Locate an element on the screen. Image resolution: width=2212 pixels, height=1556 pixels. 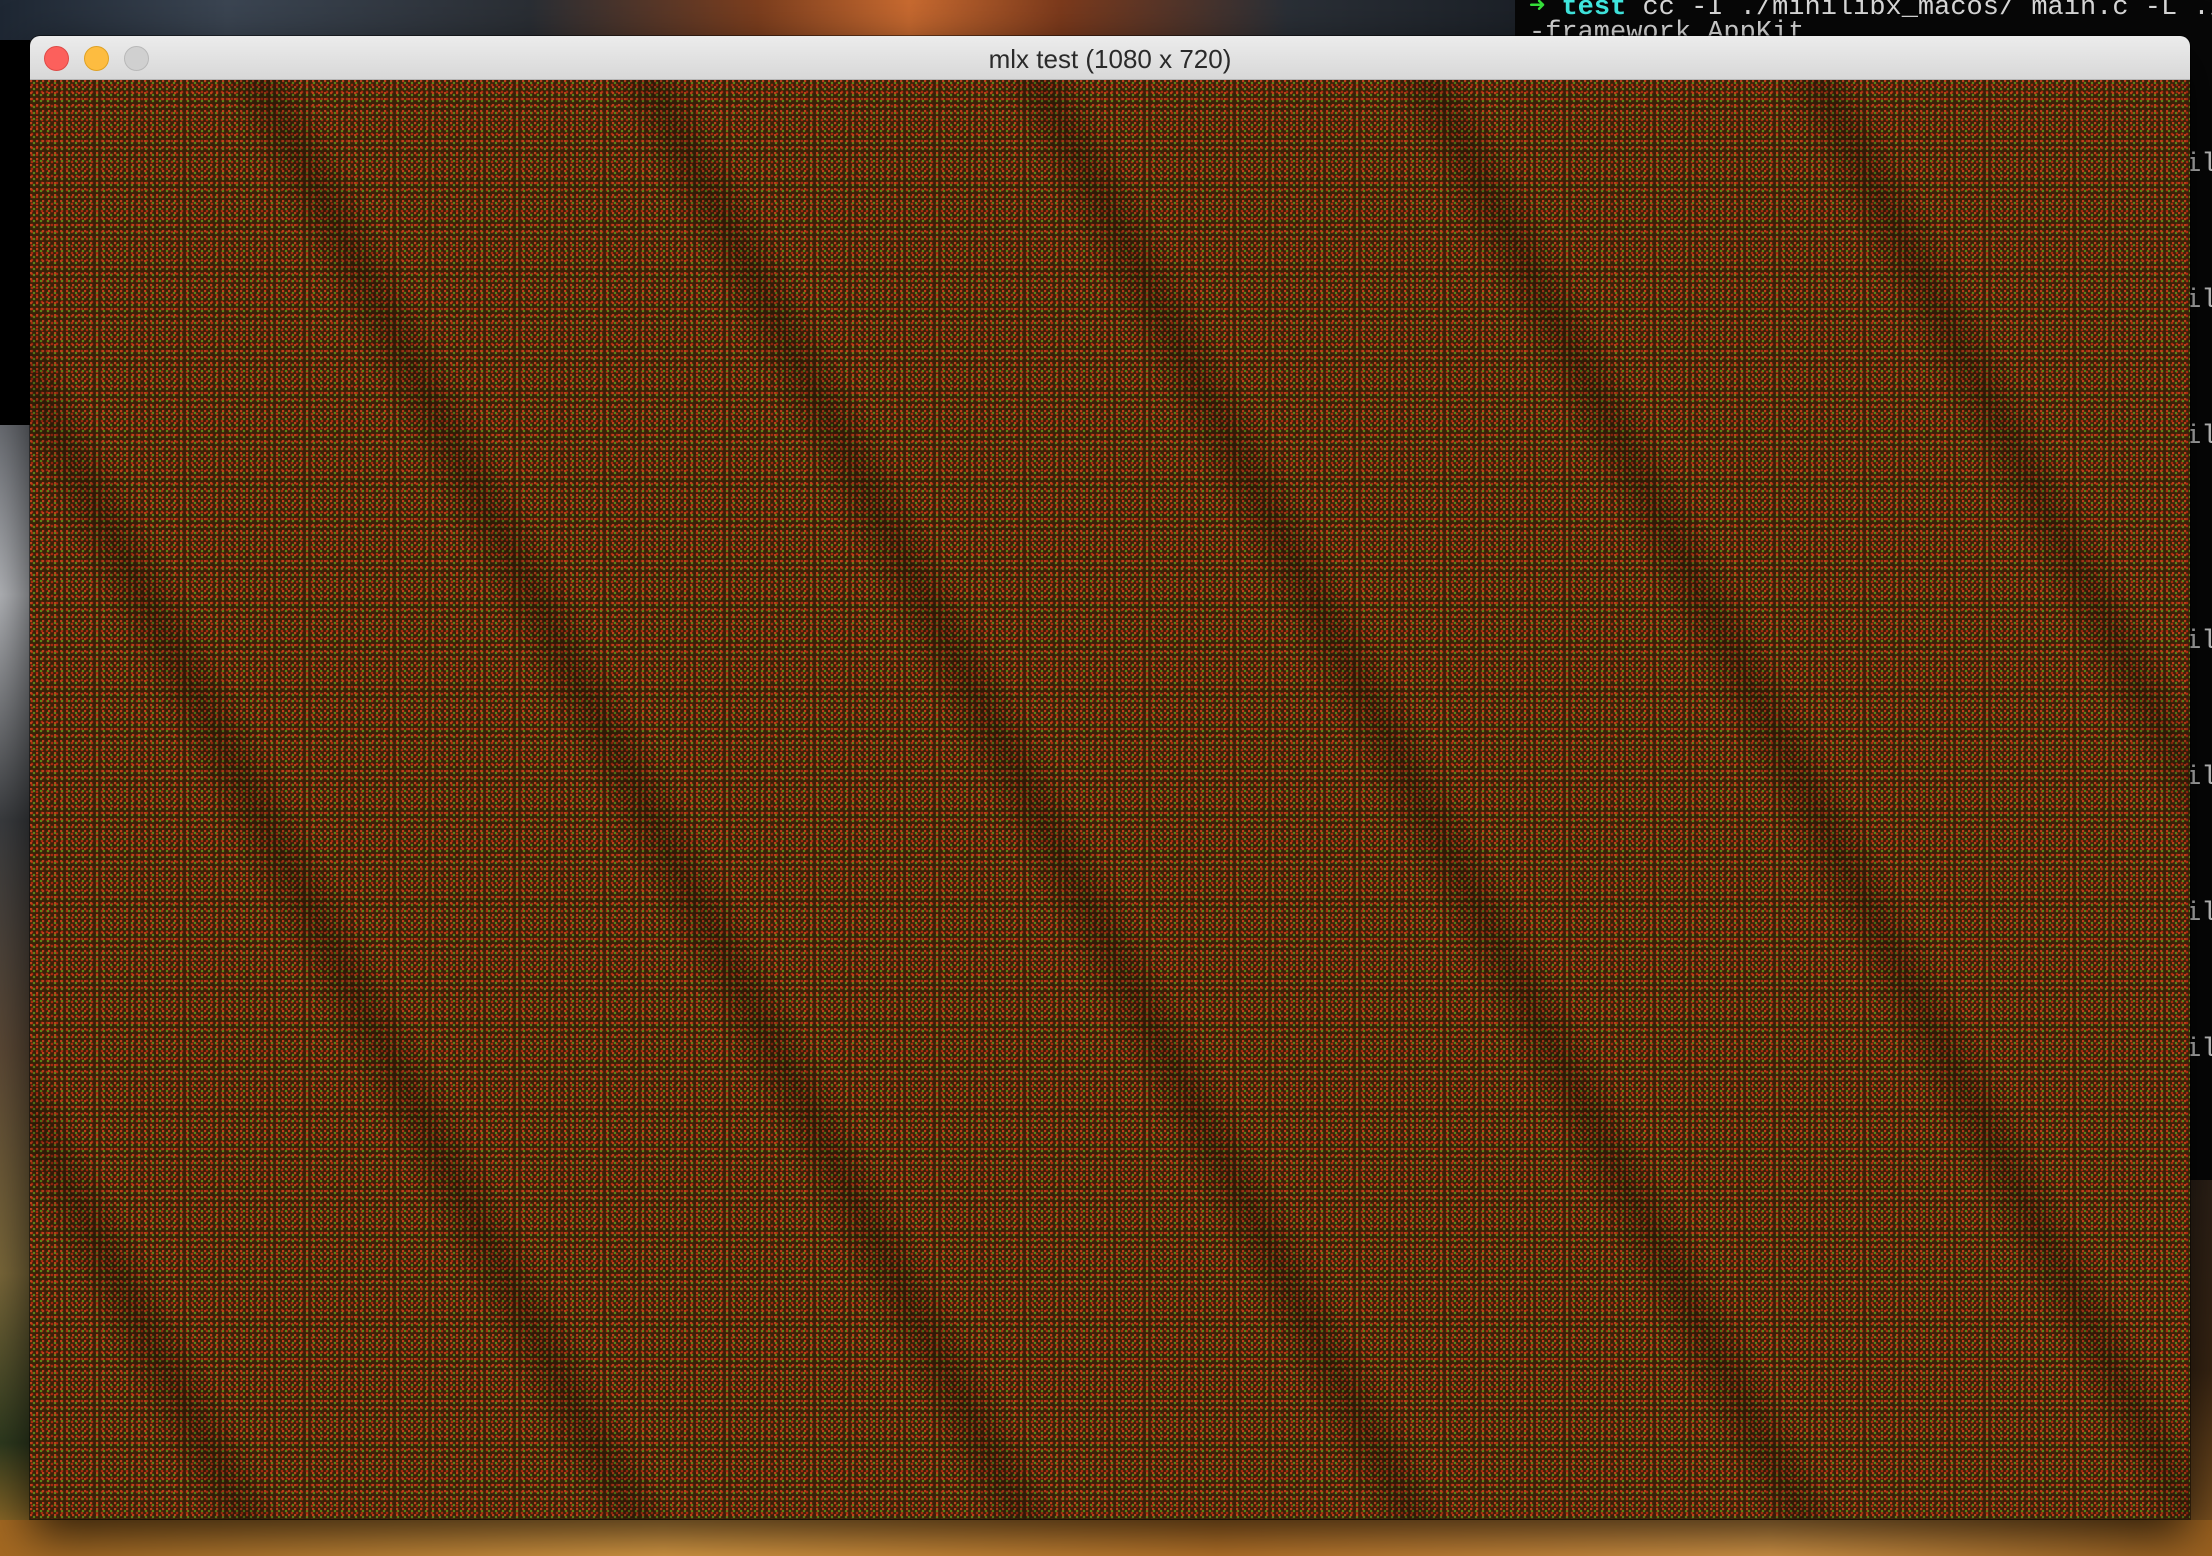
wallpaper-top-strip is located at coordinates (757, 20).